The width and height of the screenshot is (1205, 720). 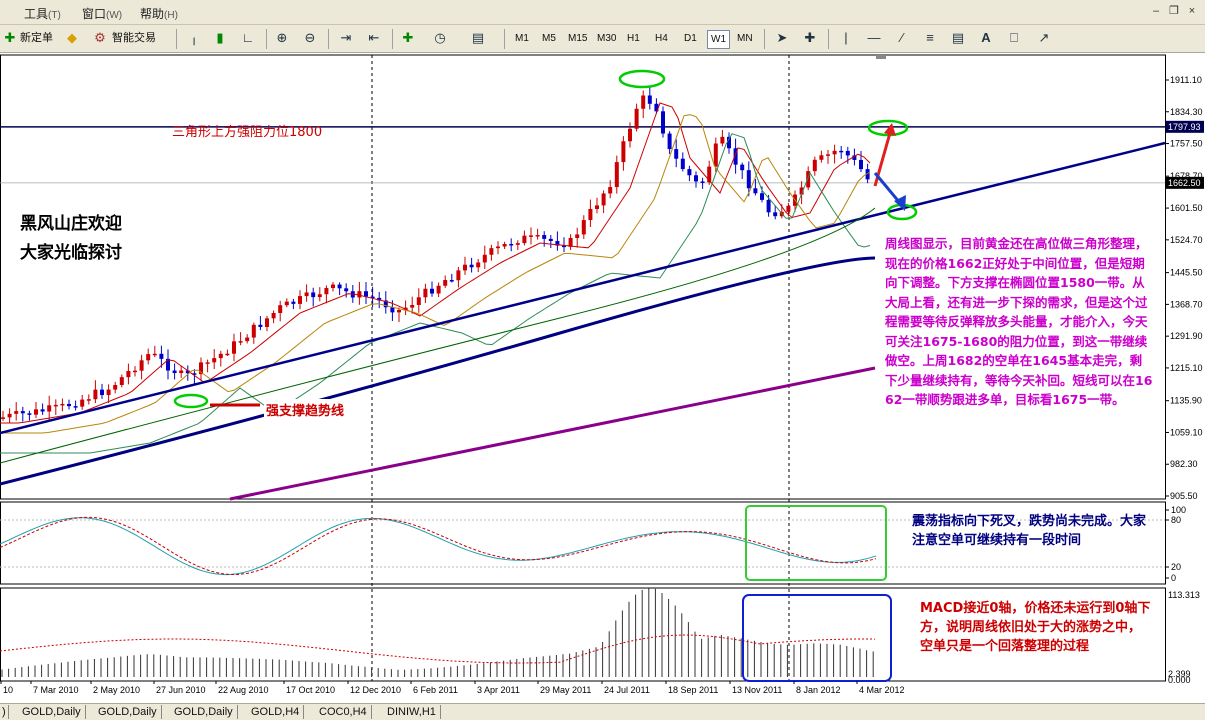 I want to click on cursor-icon: ➤, so click(x=782, y=38).